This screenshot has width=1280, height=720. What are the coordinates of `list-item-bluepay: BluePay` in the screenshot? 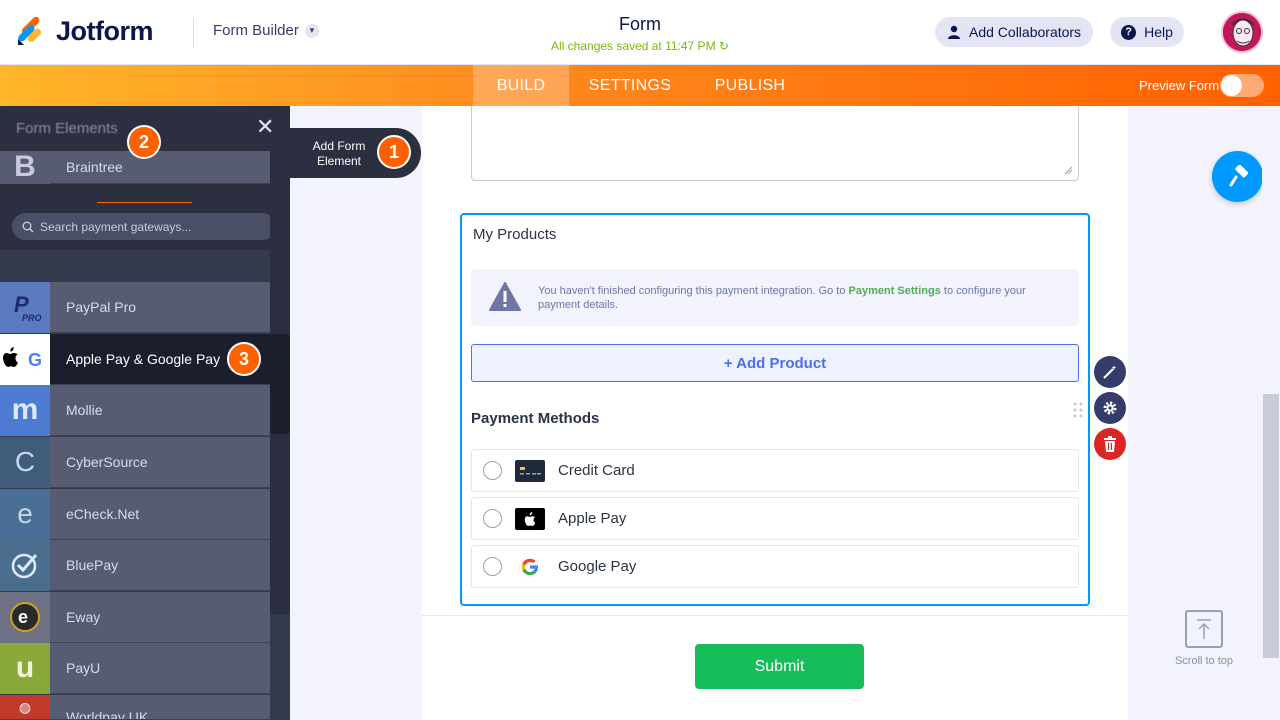 It's located at (135, 565).